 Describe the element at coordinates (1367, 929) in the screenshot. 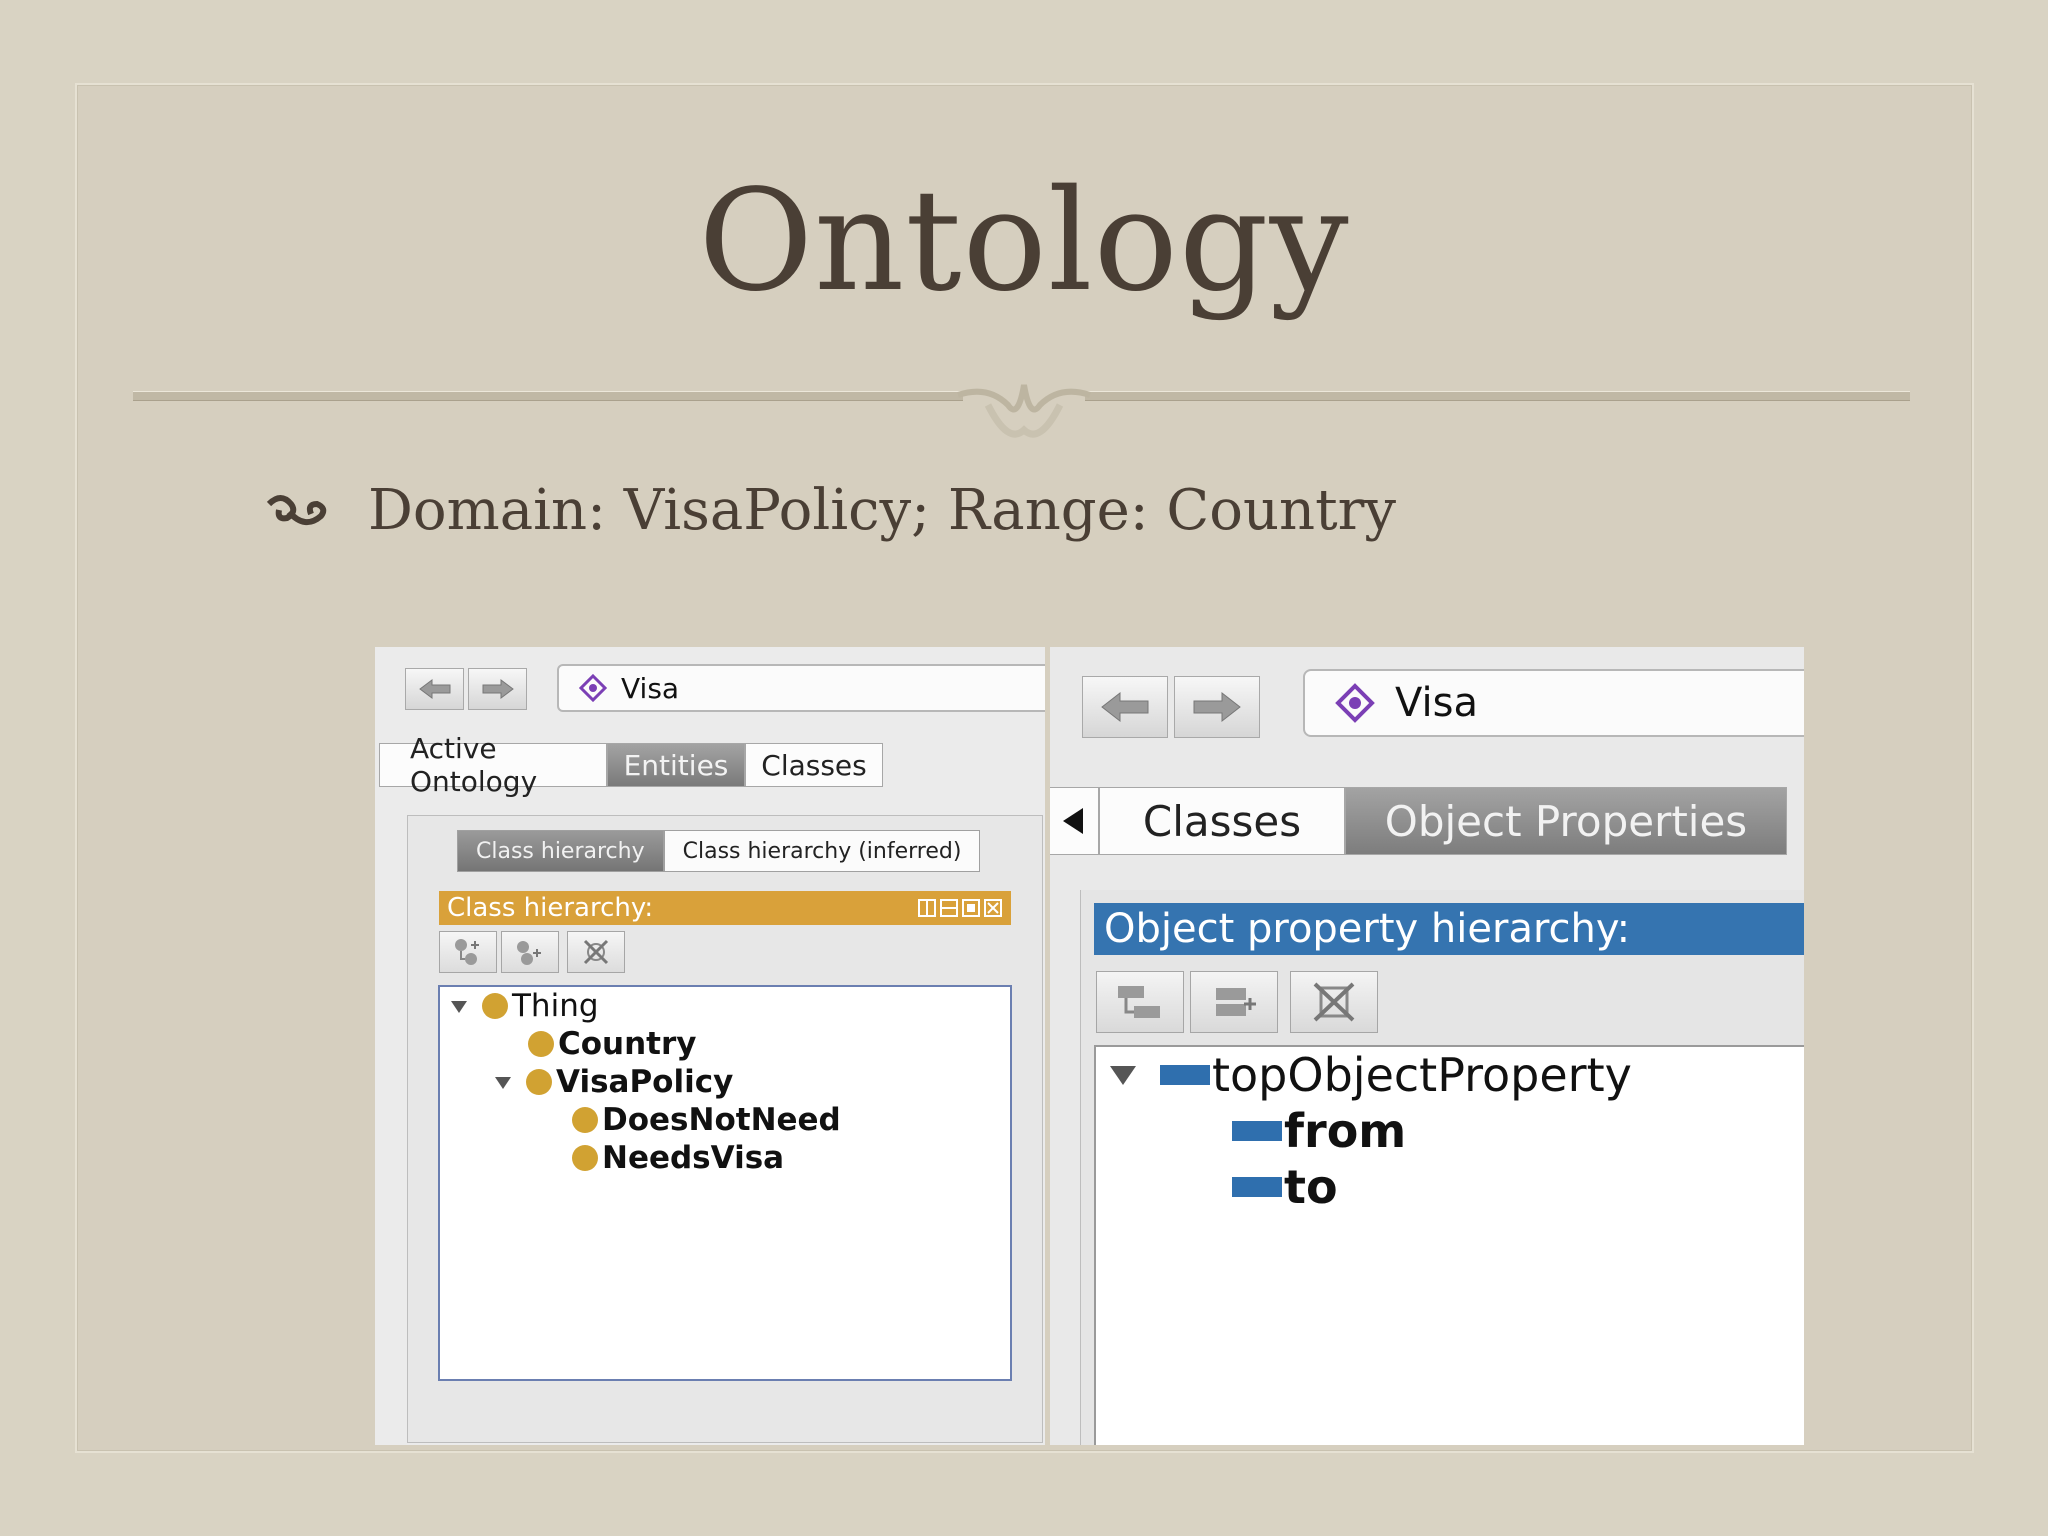

I see `property-hierarchy-title: Object property hierarchy:` at that location.